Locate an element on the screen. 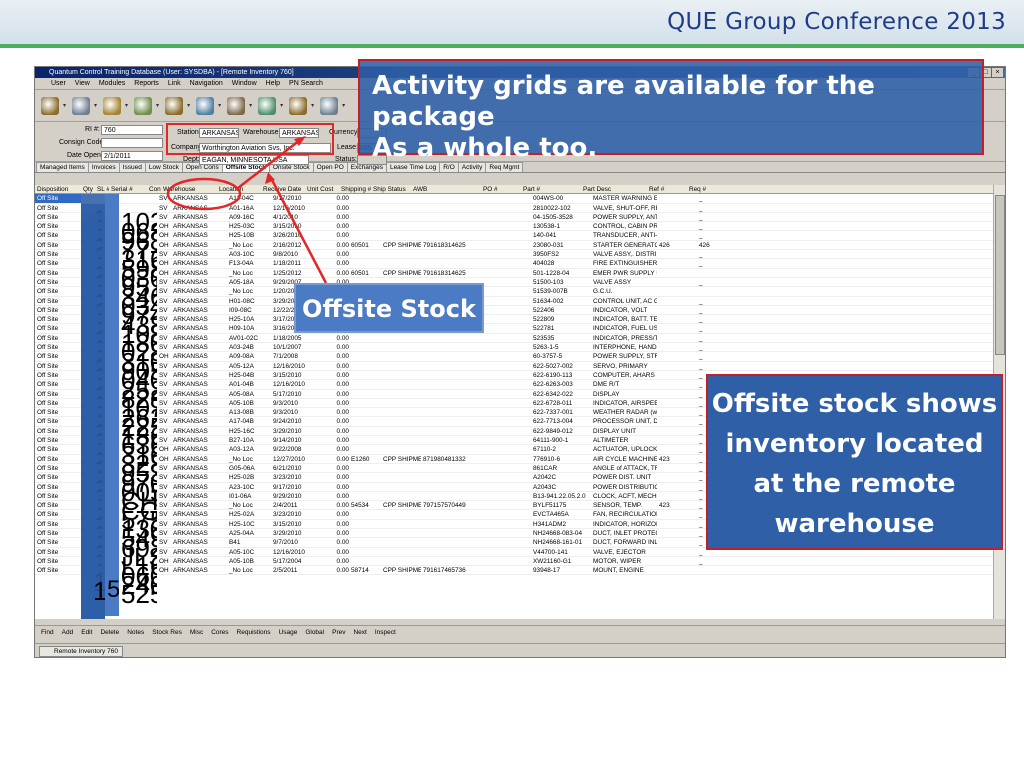 The height and width of the screenshot is (768, 1024). menu-pn-search: PN Search is located at coordinates (306, 83).